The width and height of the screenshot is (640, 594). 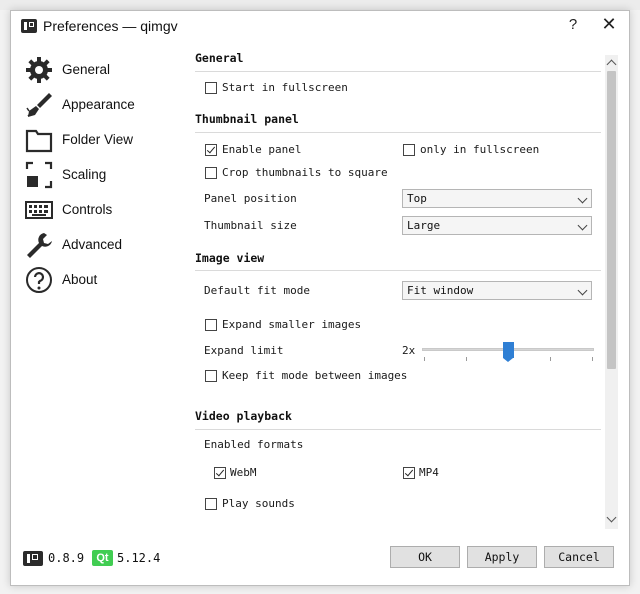 I want to click on section-title-image-view: Image view, so click(x=230, y=258).